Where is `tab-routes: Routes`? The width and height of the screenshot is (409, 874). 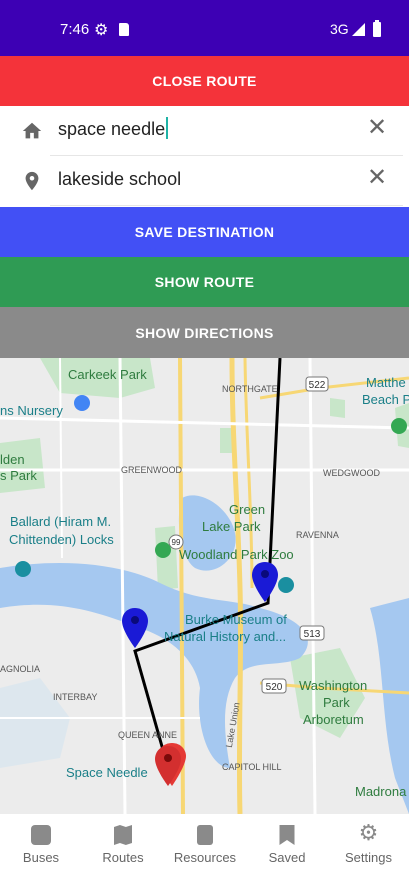
tab-routes: Routes is located at coordinates (123, 844).